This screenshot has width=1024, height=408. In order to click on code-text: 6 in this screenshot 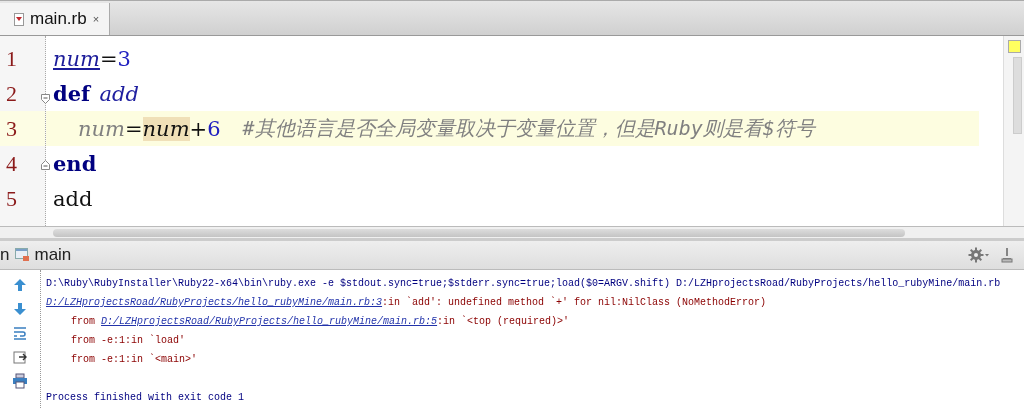, I will do `click(214, 128)`.